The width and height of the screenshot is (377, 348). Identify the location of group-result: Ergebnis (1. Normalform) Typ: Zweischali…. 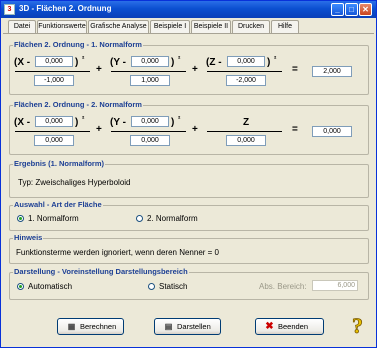
(189, 178).